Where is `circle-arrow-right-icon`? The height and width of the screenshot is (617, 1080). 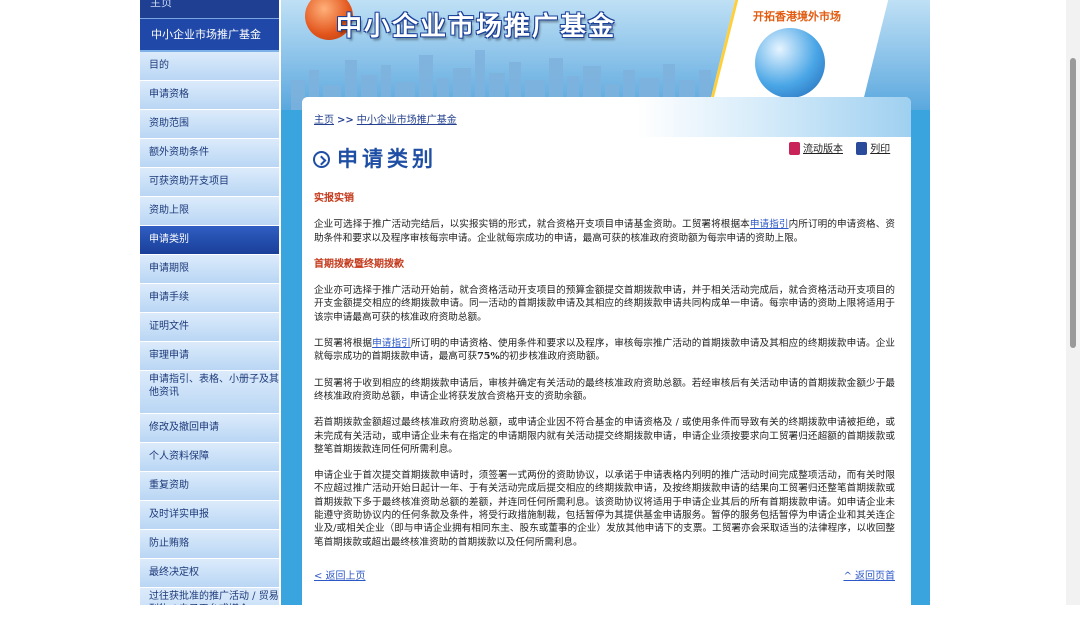
circle-arrow-right-icon is located at coordinates (321, 159).